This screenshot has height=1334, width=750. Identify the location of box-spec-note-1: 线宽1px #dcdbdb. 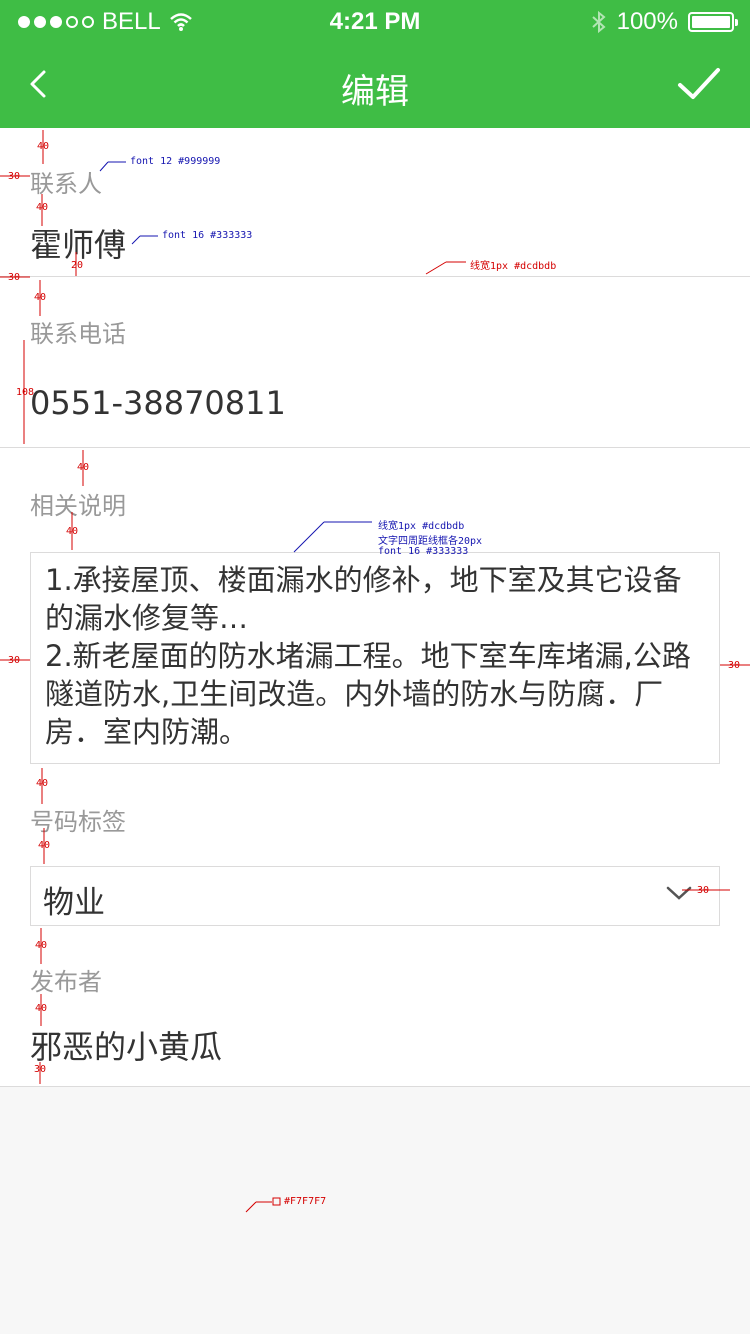
(421, 526).